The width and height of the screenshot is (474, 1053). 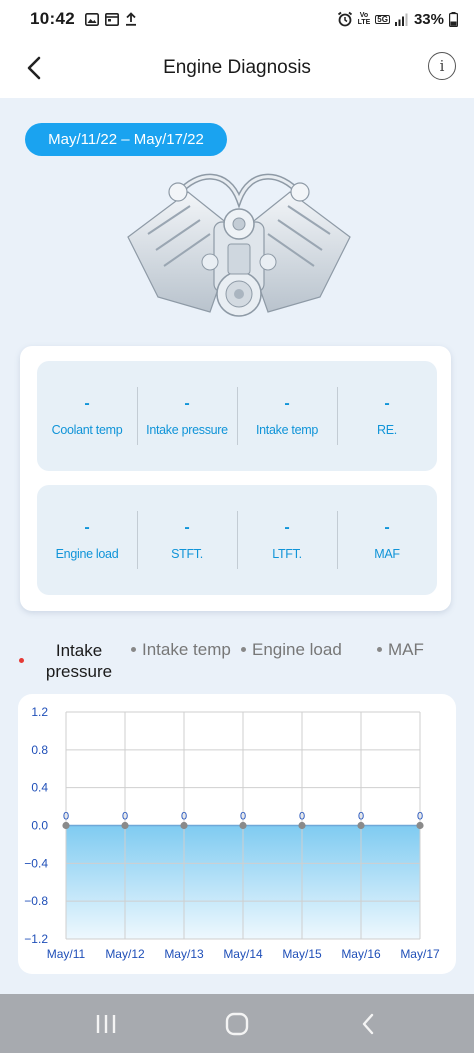 What do you see at coordinates (36, 901) in the screenshot?
I see `y-tick-label: −0.8` at bounding box center [36, 901].